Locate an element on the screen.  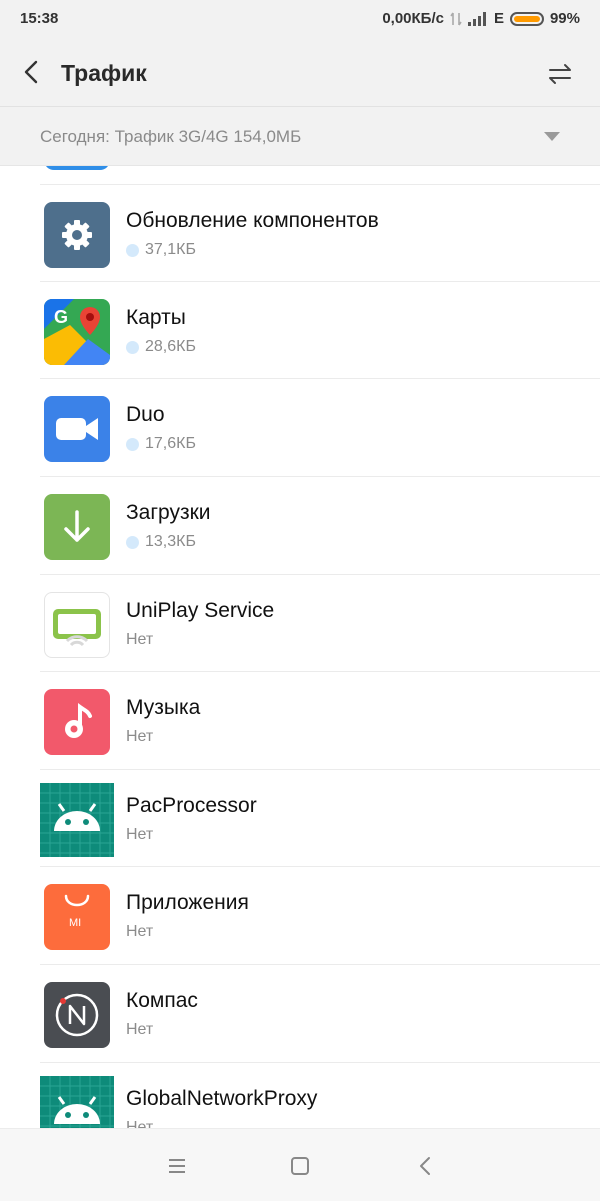
back-button is located at coordinates (32, 72).